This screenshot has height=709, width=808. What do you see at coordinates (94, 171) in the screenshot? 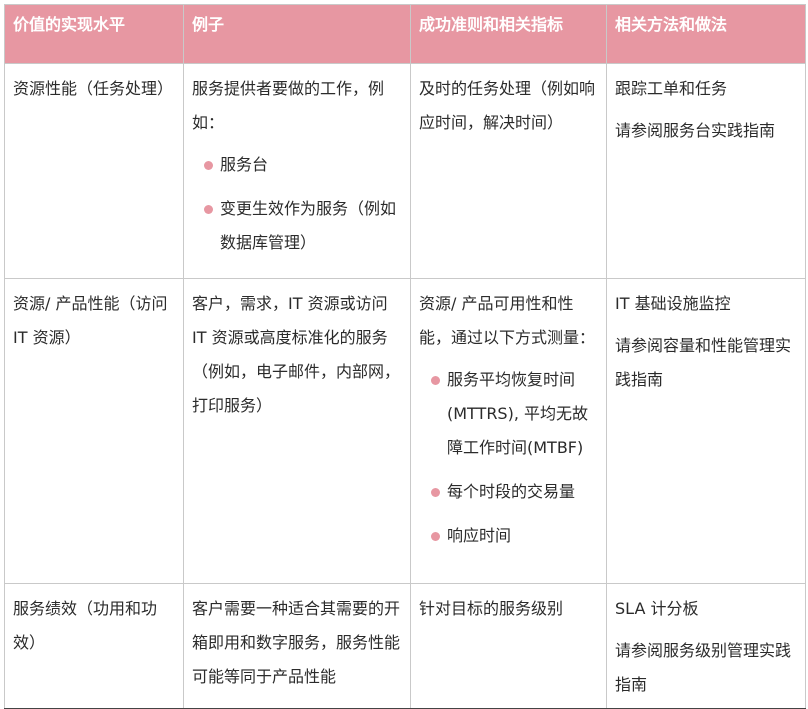
I see `level-cell: 资源性能（任务处理）` at bounding box center [94, 171].